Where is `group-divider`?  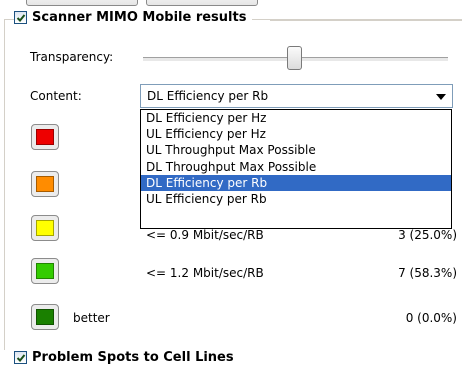 group-divider is located at coordinates (366, 20).